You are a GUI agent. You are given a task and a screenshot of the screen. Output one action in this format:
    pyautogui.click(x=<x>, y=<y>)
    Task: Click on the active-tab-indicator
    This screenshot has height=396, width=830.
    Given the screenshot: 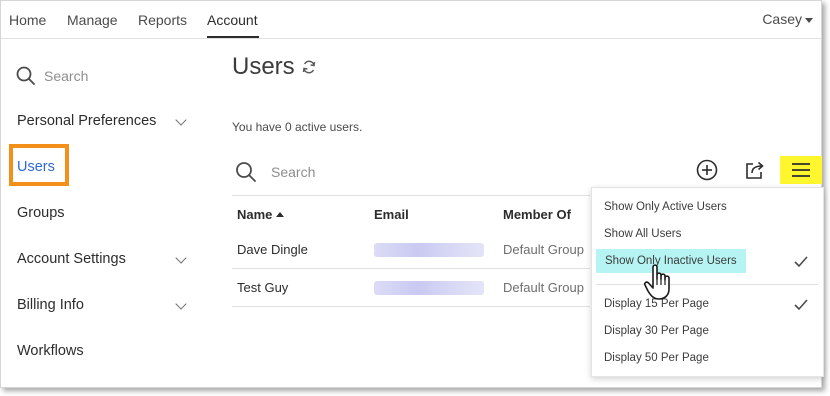 What is the action you would take?
    pyautogui.click(x=233, y=37)
    